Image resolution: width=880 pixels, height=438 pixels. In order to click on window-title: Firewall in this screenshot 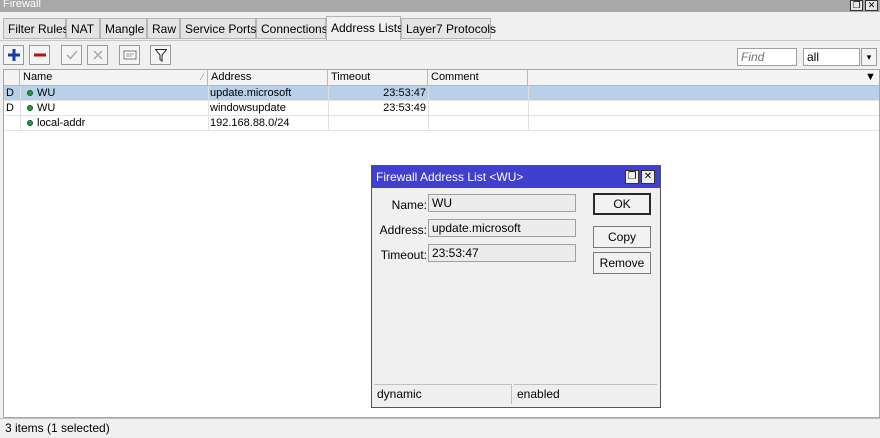, I will do `click(22, 5)`.